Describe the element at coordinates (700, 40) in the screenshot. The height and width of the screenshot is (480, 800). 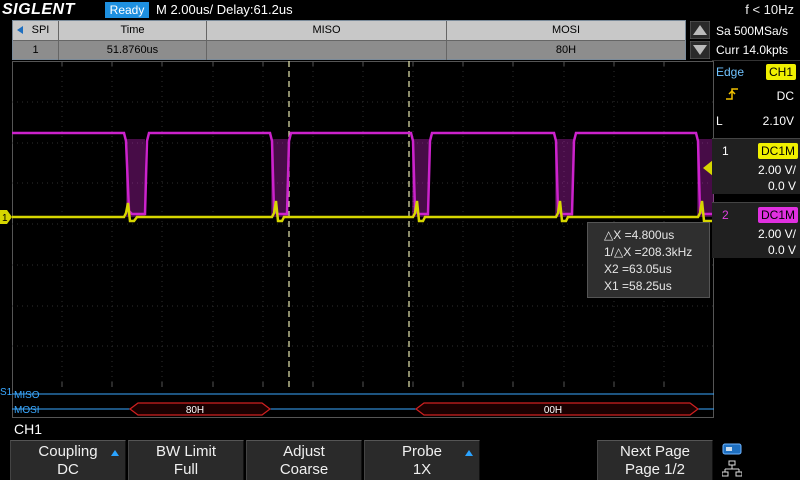
I see `table-scroll` at that location.